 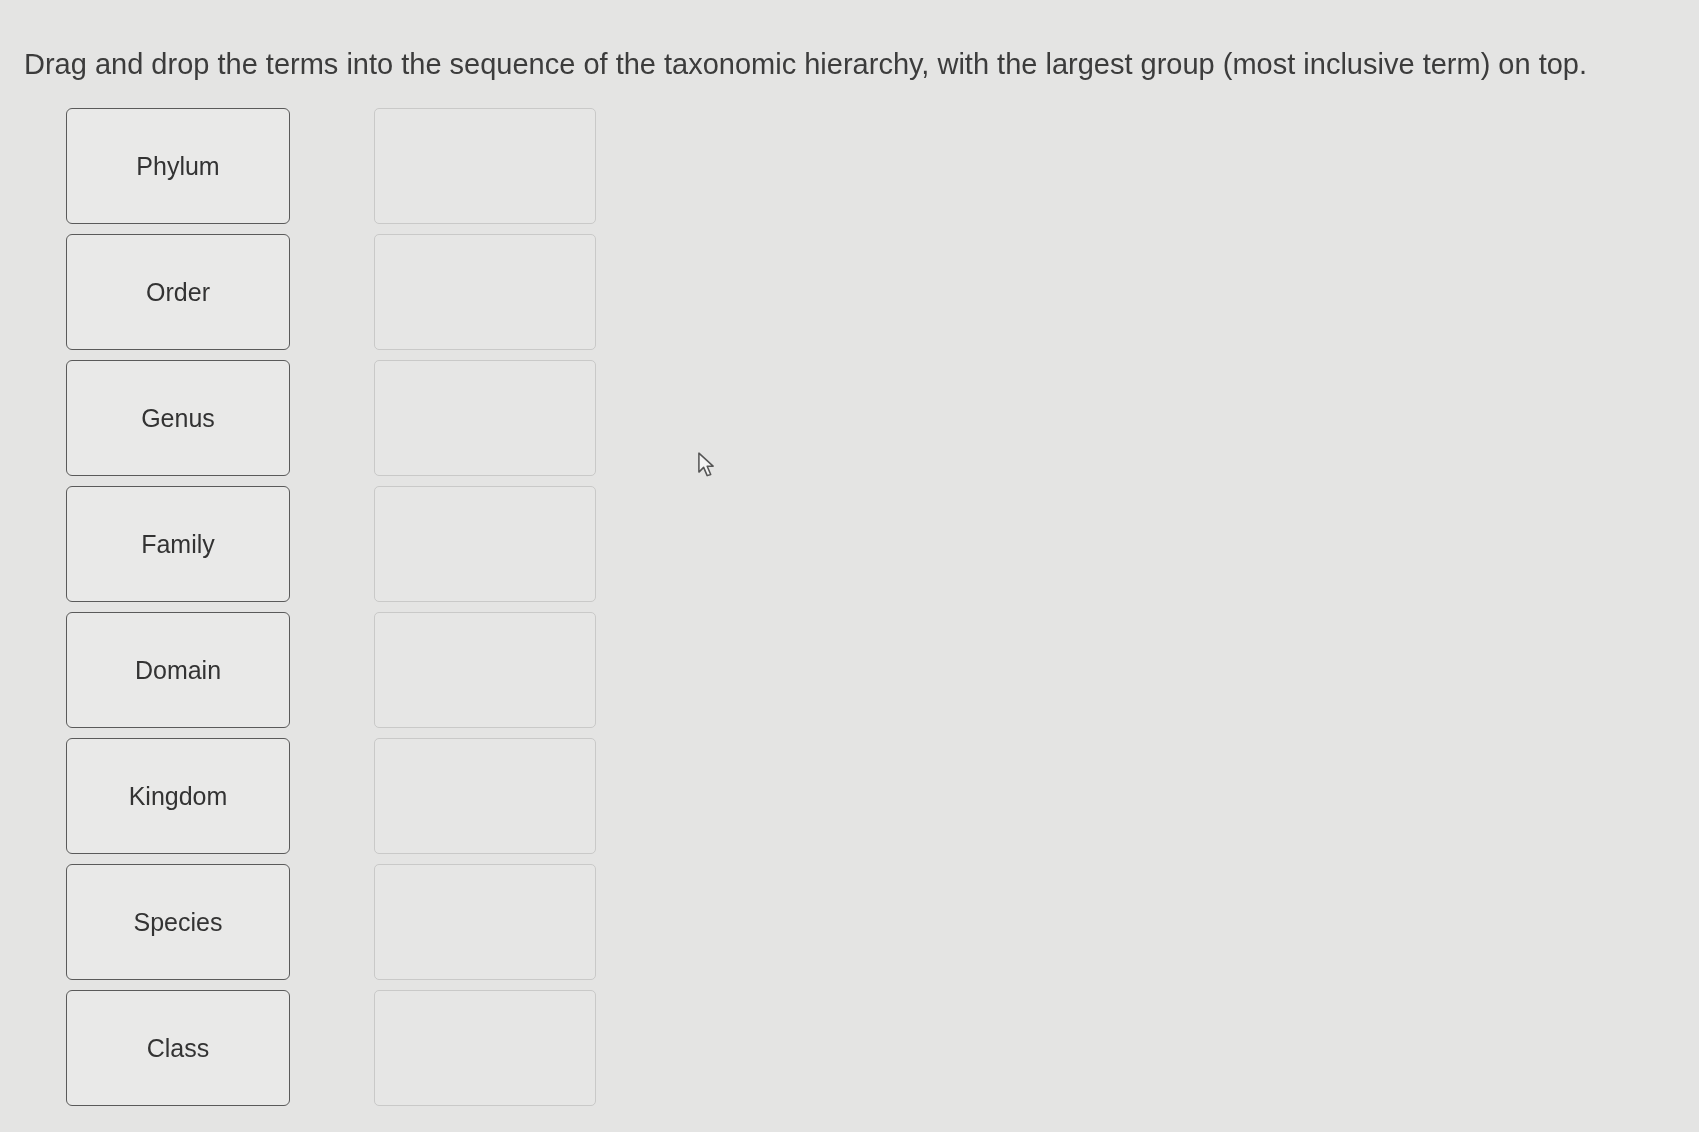 I want to click on term-card: Domain, so click(x=178, y=670).